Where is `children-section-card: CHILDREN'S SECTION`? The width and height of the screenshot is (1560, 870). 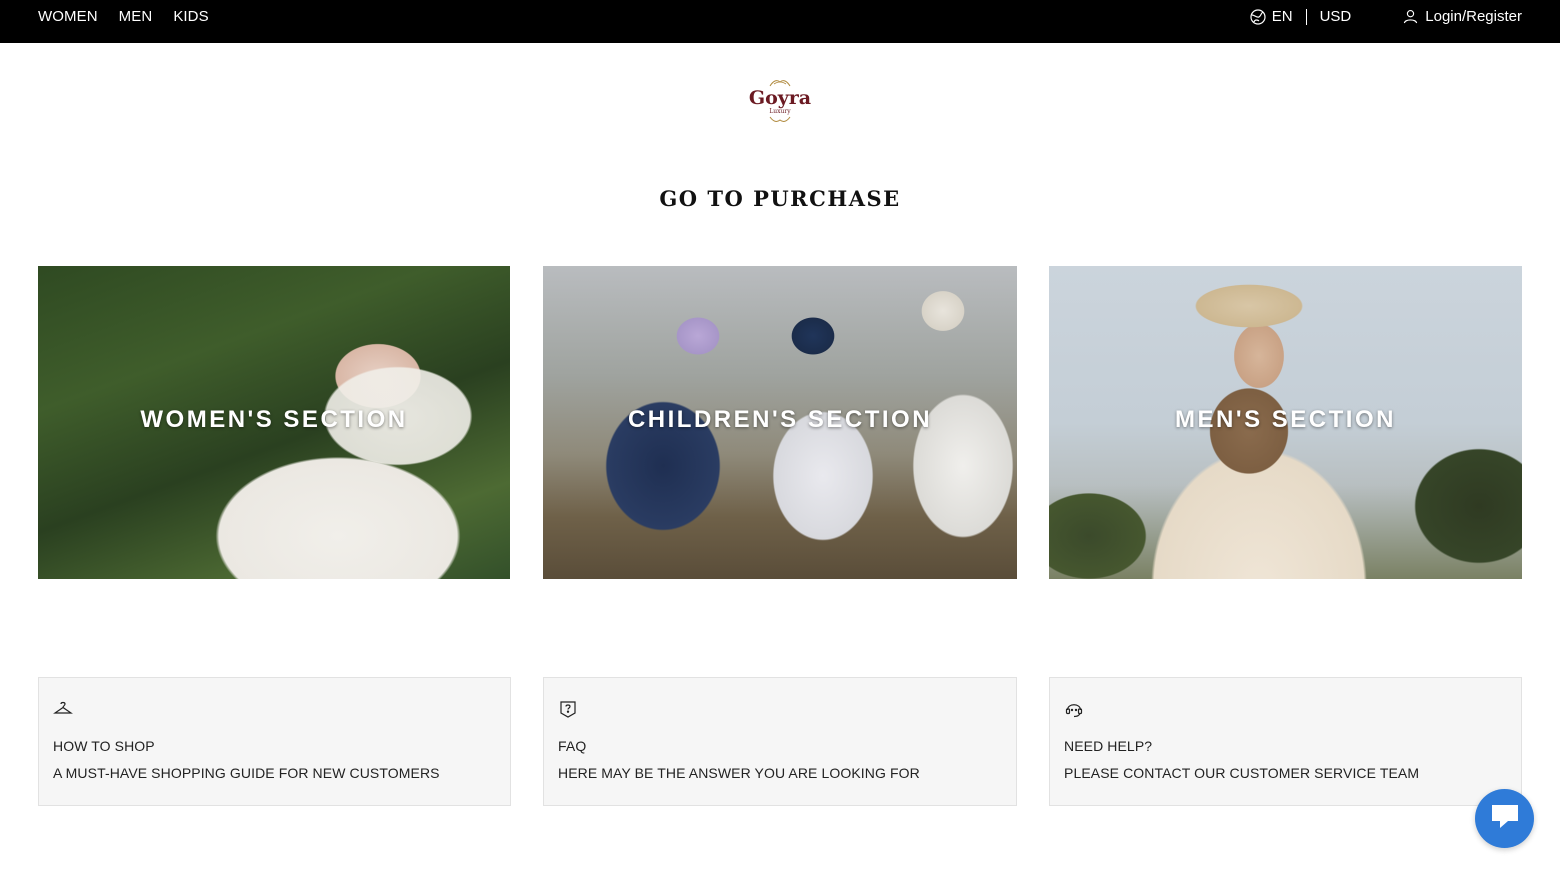 children-section-card: CHILDREN'S SECTION is located at coordinates (780, 422).